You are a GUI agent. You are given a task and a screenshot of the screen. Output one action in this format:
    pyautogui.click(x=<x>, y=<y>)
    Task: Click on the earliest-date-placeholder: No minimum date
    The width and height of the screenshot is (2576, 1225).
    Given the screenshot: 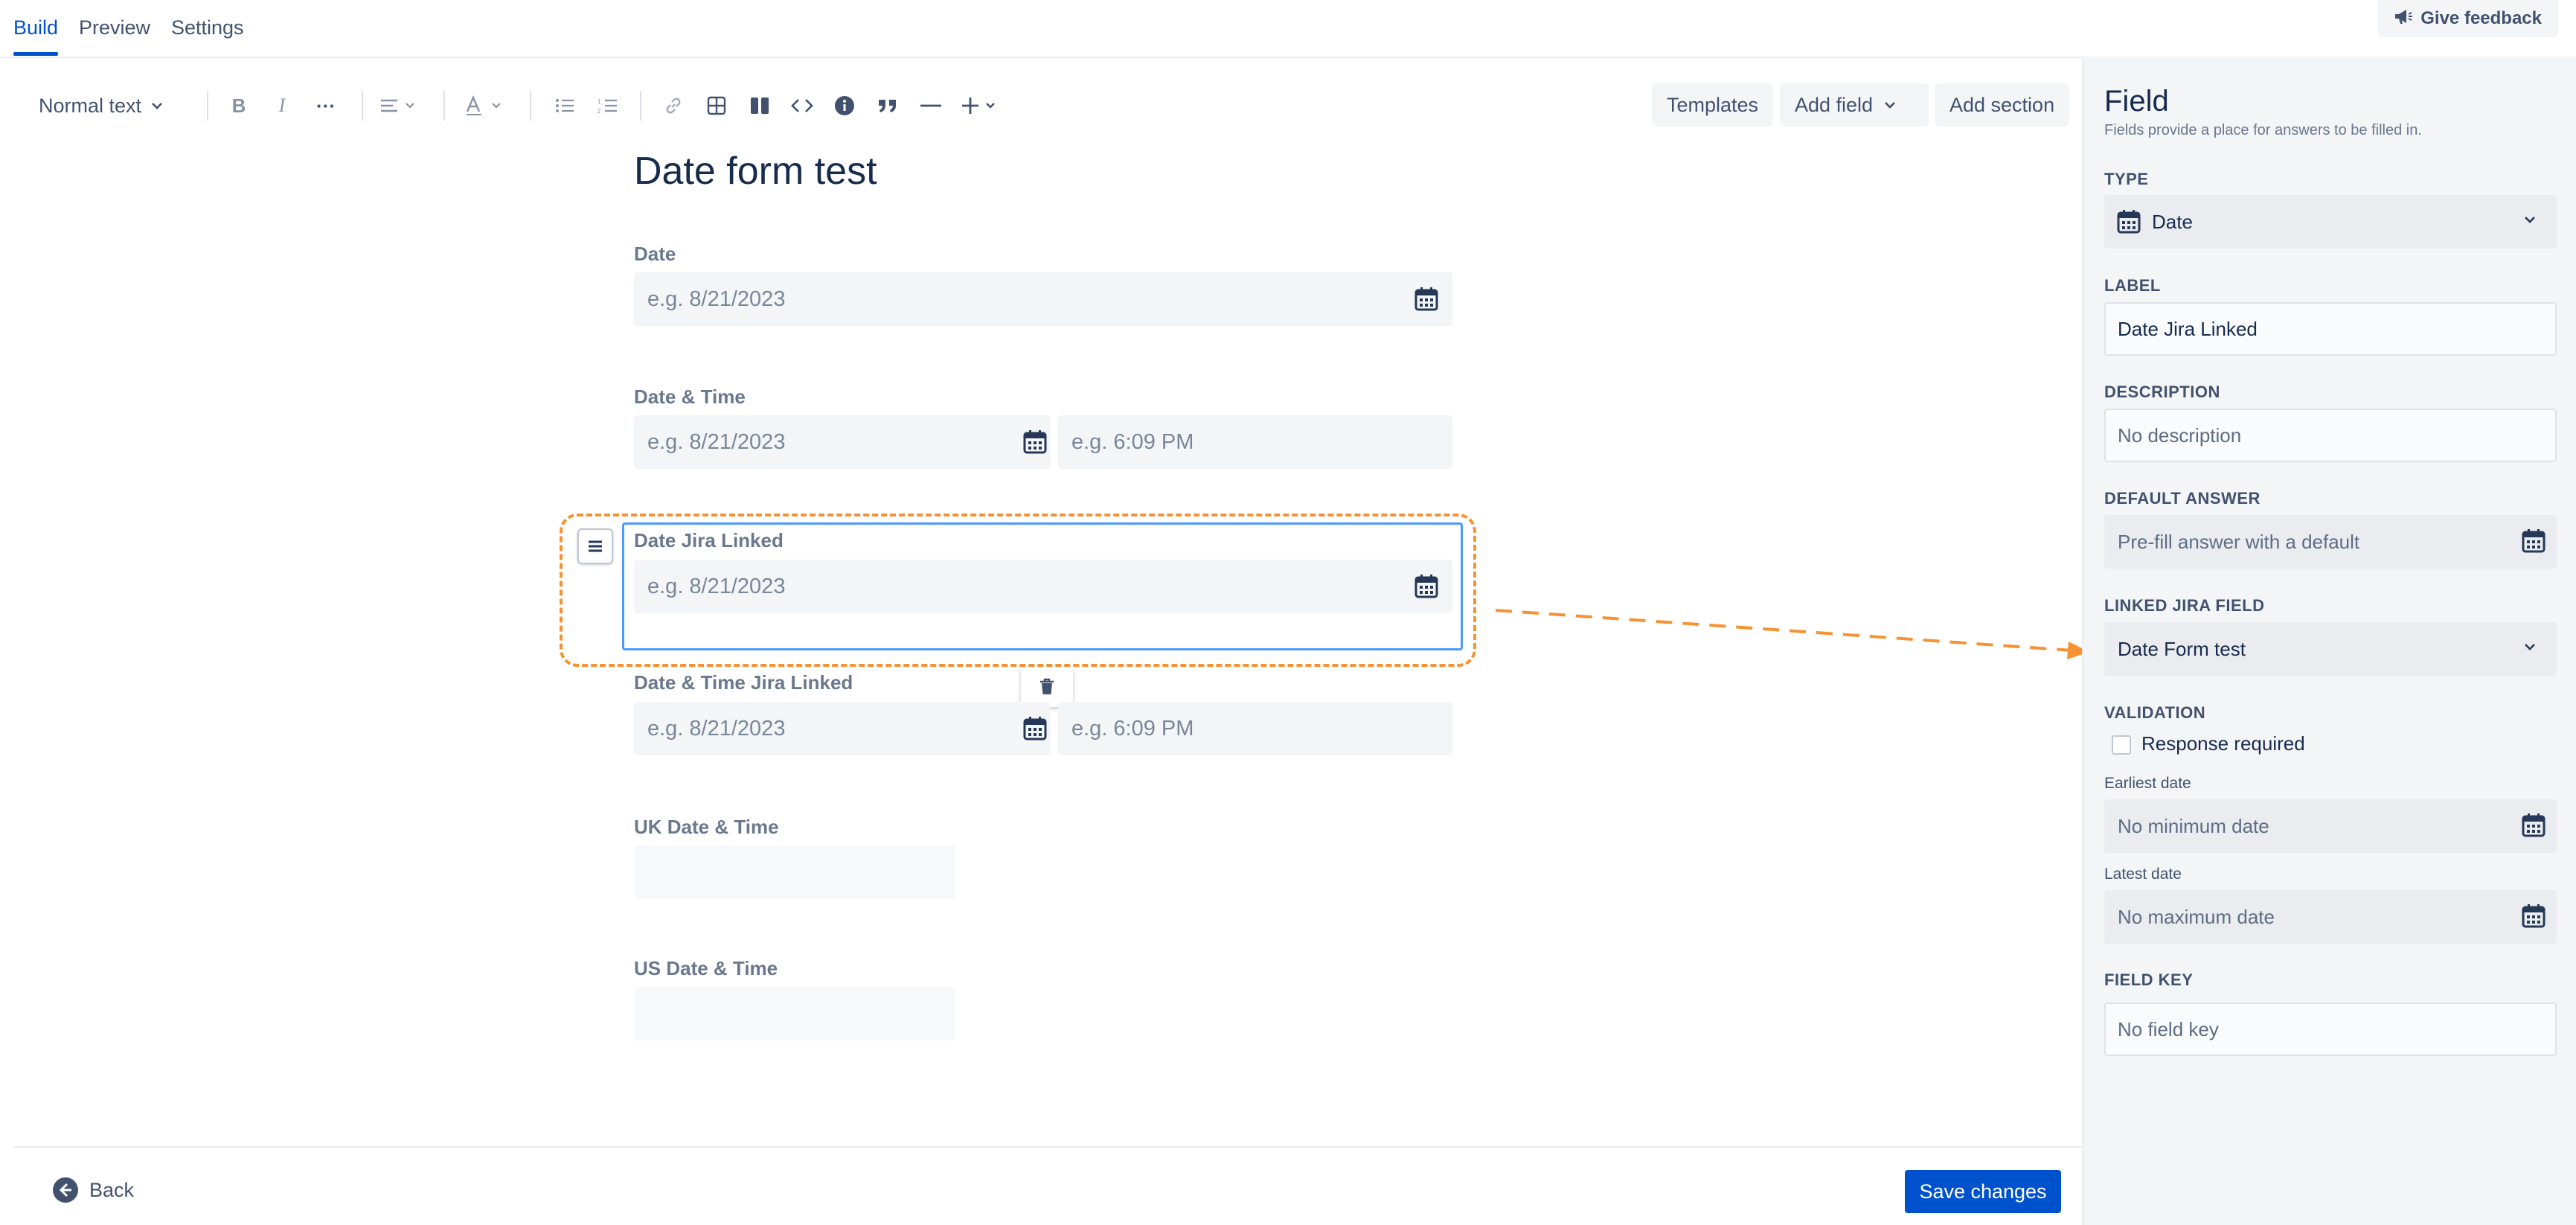 What is the action you would take?
    pyautogui.click(x=2193, y=825)
    